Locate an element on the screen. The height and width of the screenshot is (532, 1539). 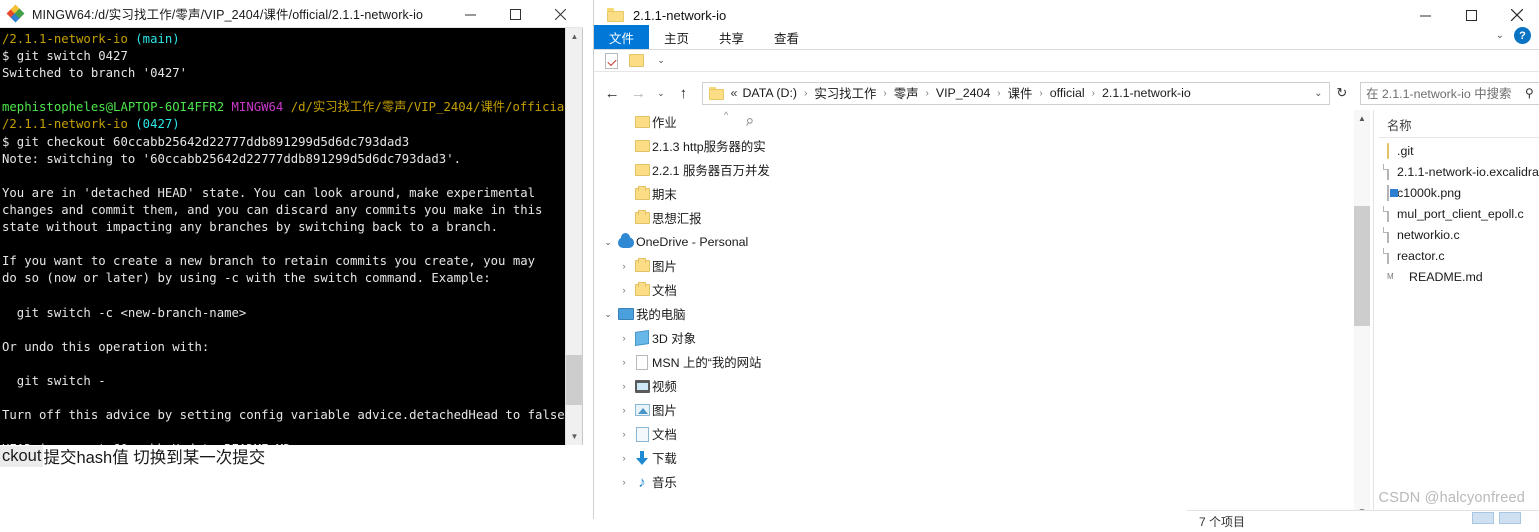
file-name-cell: reactor.c is located at coordinates (1459, 255).